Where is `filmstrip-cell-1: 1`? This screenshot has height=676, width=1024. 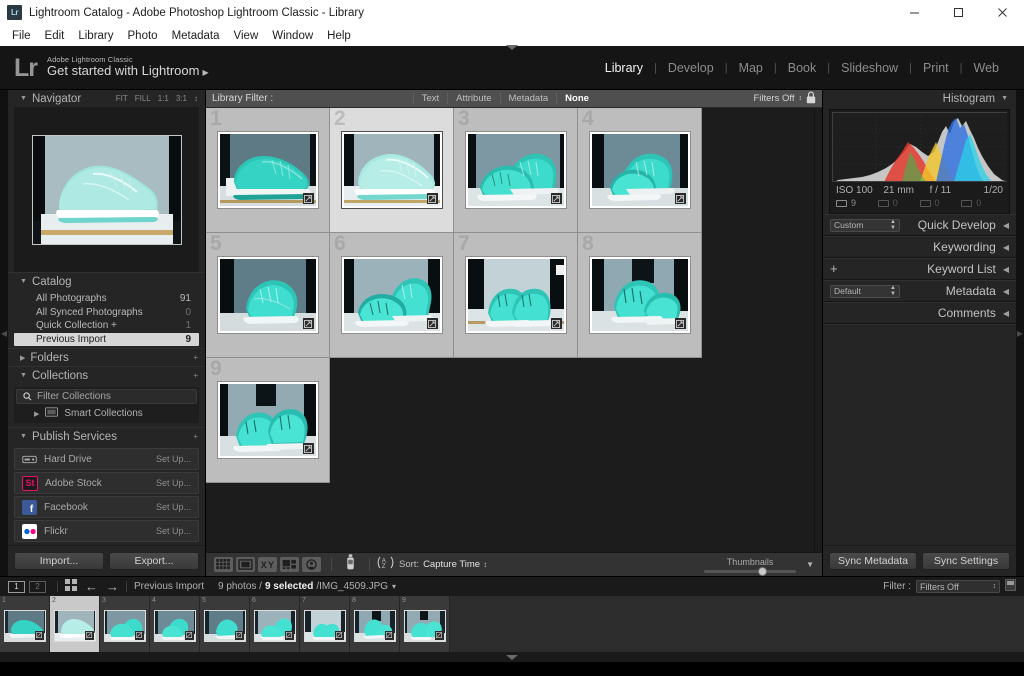 filmstrip-cell-1: 1 is located at coordinates (25, 624).